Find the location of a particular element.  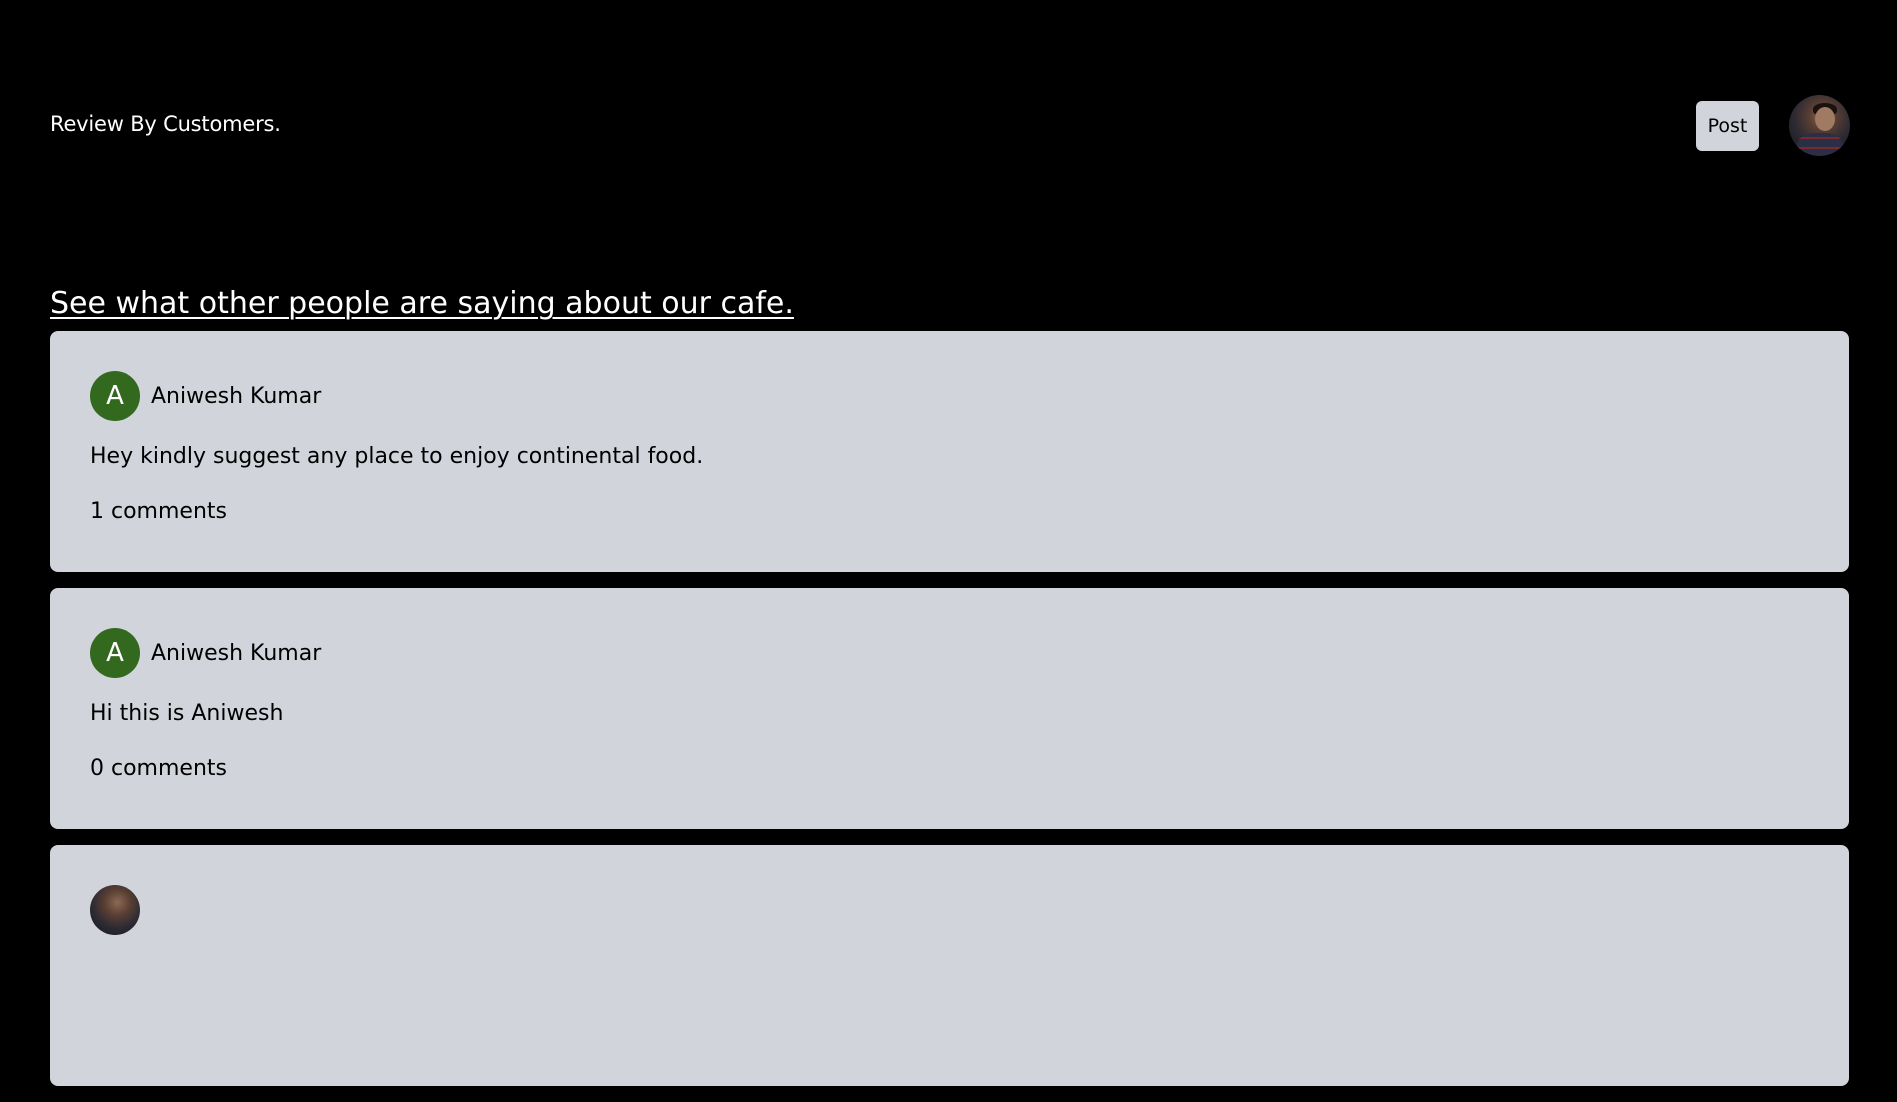

author-photo-avatar is located at coordinates (115, 910).